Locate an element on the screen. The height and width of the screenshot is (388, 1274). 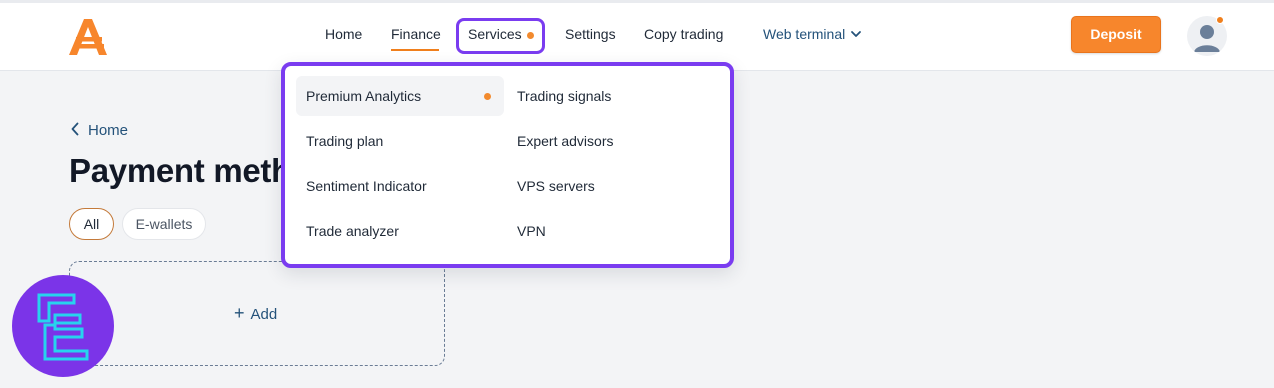
back-link-label: Home is located at coordinates (108, 130).